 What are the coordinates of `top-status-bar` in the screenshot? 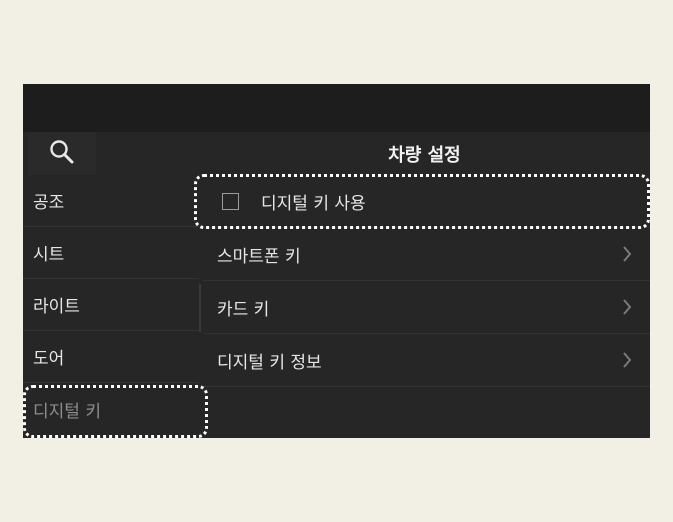 It's located at (336, 108).